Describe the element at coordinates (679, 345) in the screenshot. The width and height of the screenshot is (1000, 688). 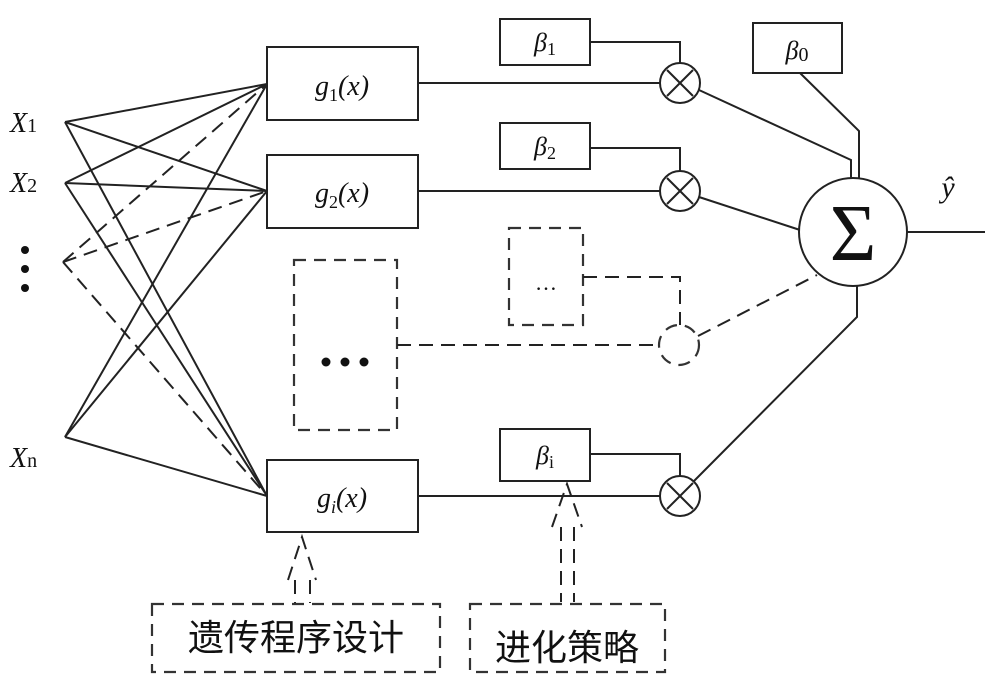
I see `multiply-node-ellipsis` at that location.